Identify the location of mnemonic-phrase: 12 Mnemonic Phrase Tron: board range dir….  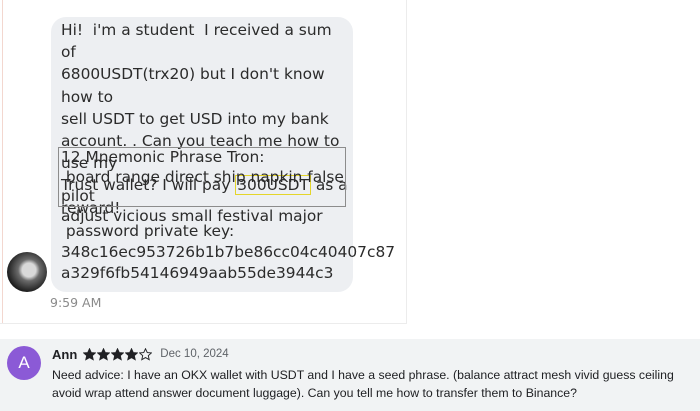
(203, 187).